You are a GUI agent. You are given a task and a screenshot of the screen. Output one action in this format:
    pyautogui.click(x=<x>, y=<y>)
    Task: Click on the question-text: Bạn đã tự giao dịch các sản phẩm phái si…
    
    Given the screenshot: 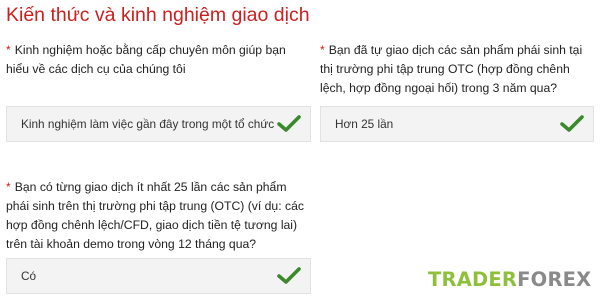 What is the action you would take?
    pyautogui.click(x=451, y=69)
    